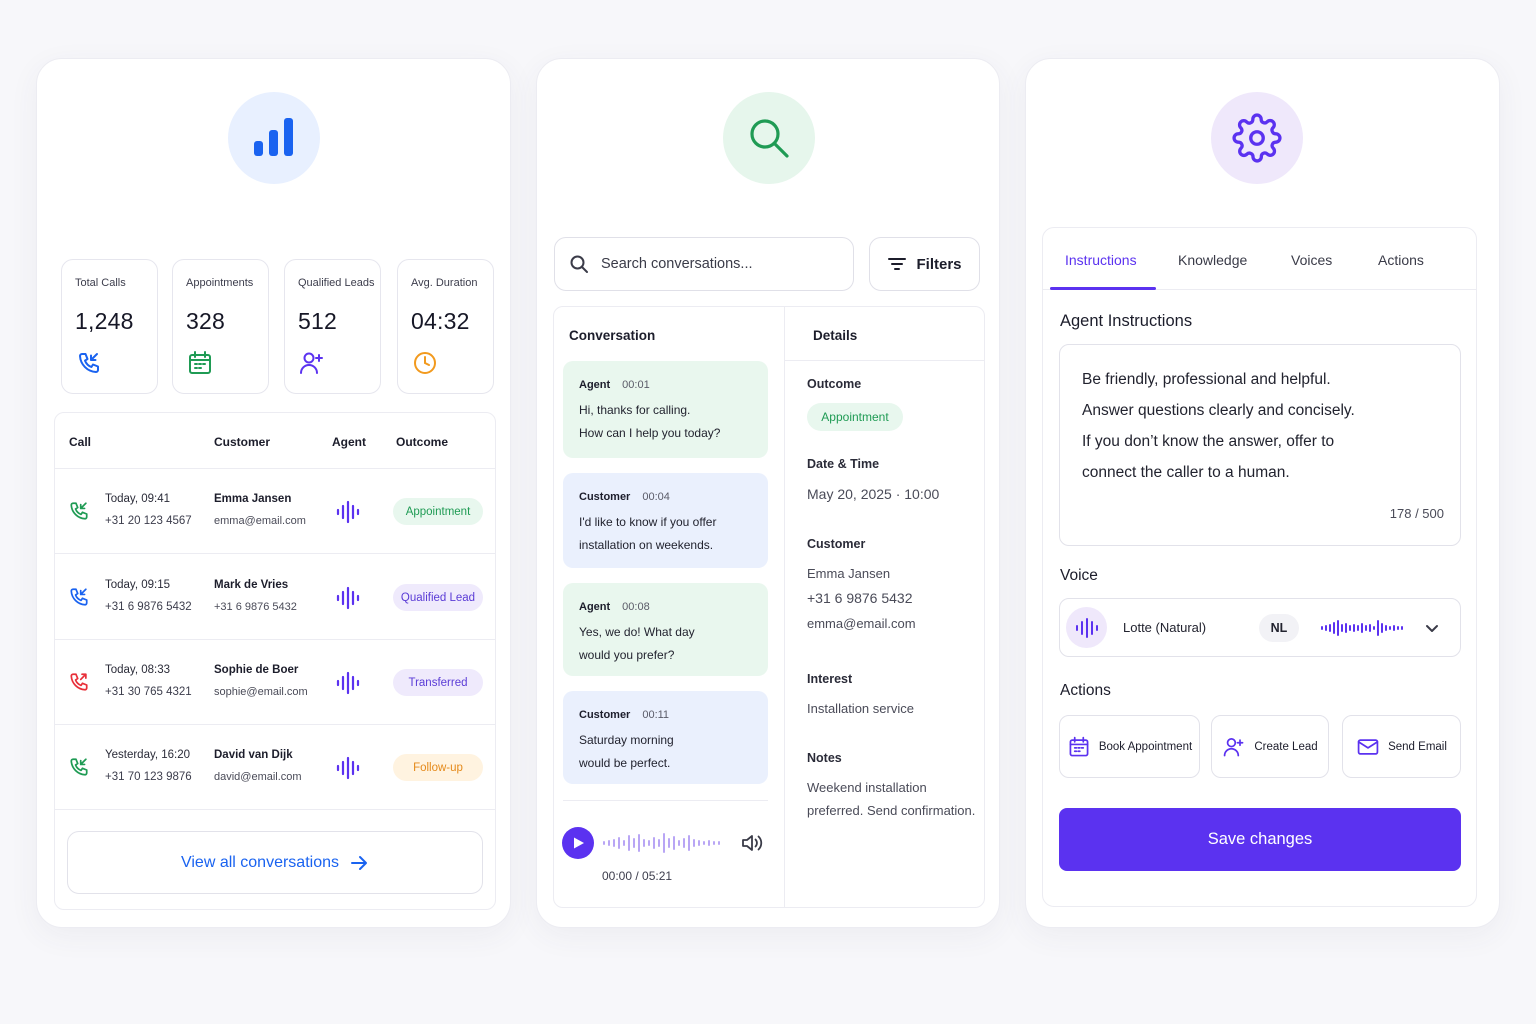 The height and width of the screenshot is (1024, 1536). Describe the element at coordinates (317, 321) in the screenshot. I see `stat-value: 512` at that location.